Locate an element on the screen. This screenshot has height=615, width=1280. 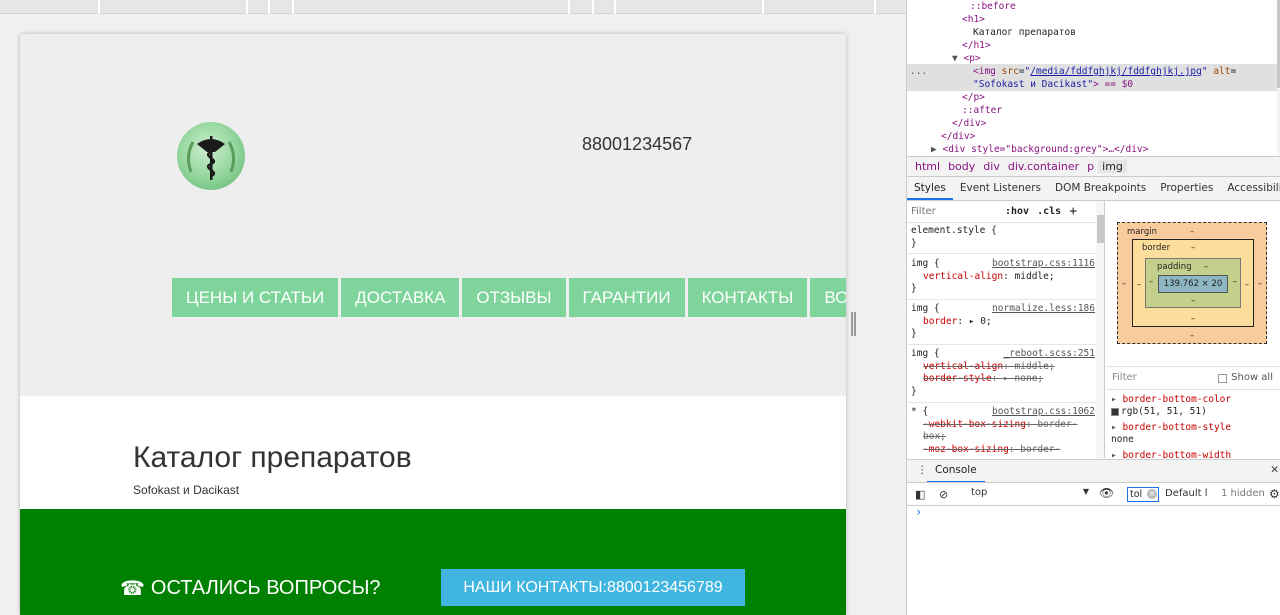
rule-declaration: vertical-align: middle; is located at coordinates (1003, 277).